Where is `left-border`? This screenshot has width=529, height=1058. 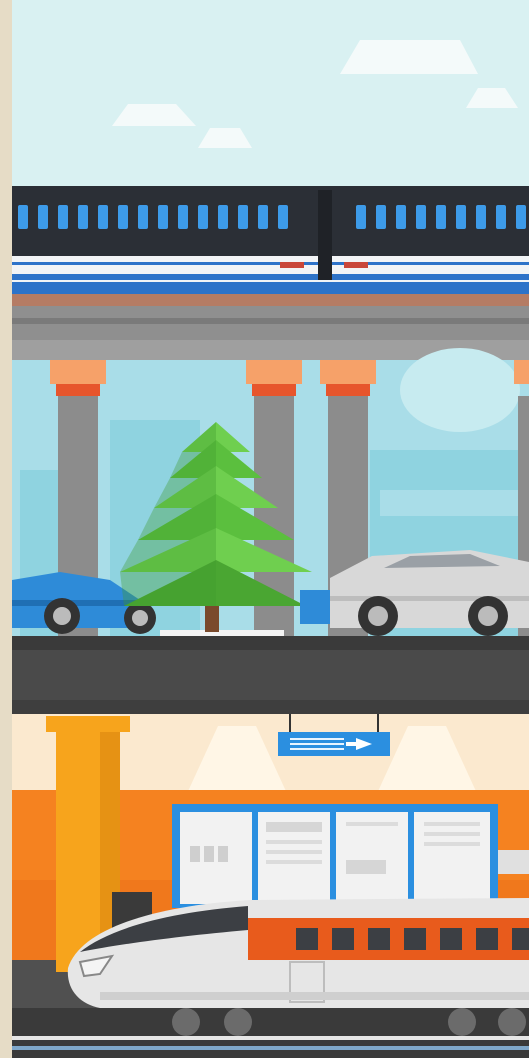 left-border is located at coordinates (6, 529).